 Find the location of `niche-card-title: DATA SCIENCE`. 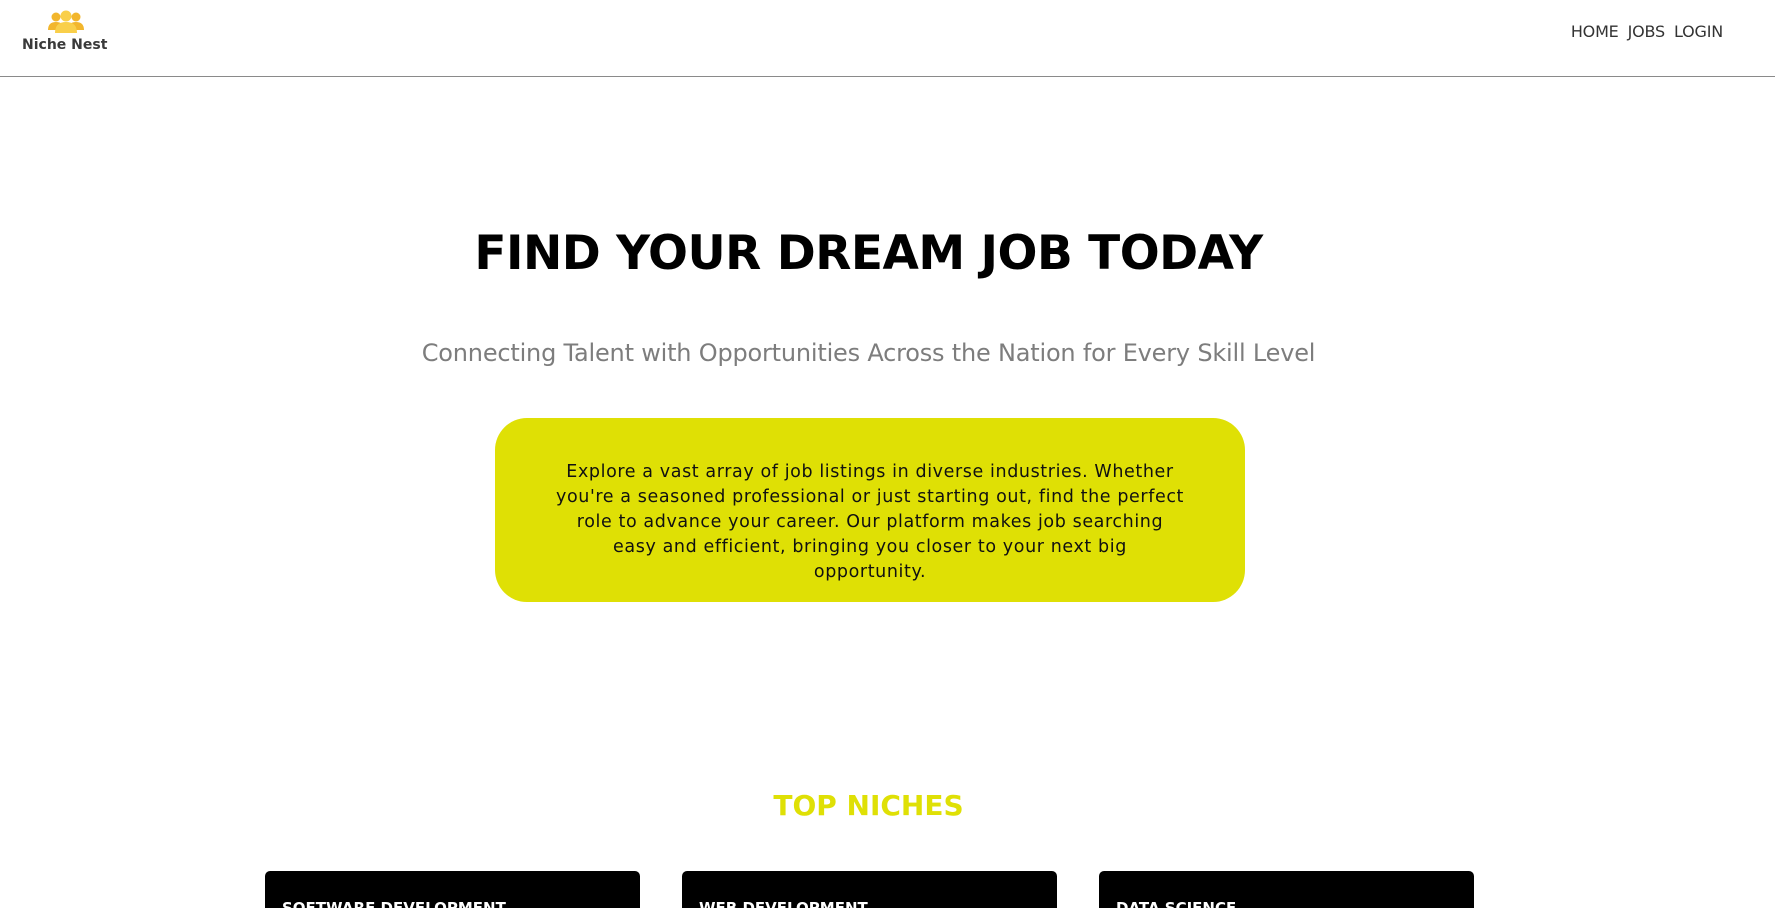

niche-card-title: DATA SCIENCE is located at coordinates (1176, 903).